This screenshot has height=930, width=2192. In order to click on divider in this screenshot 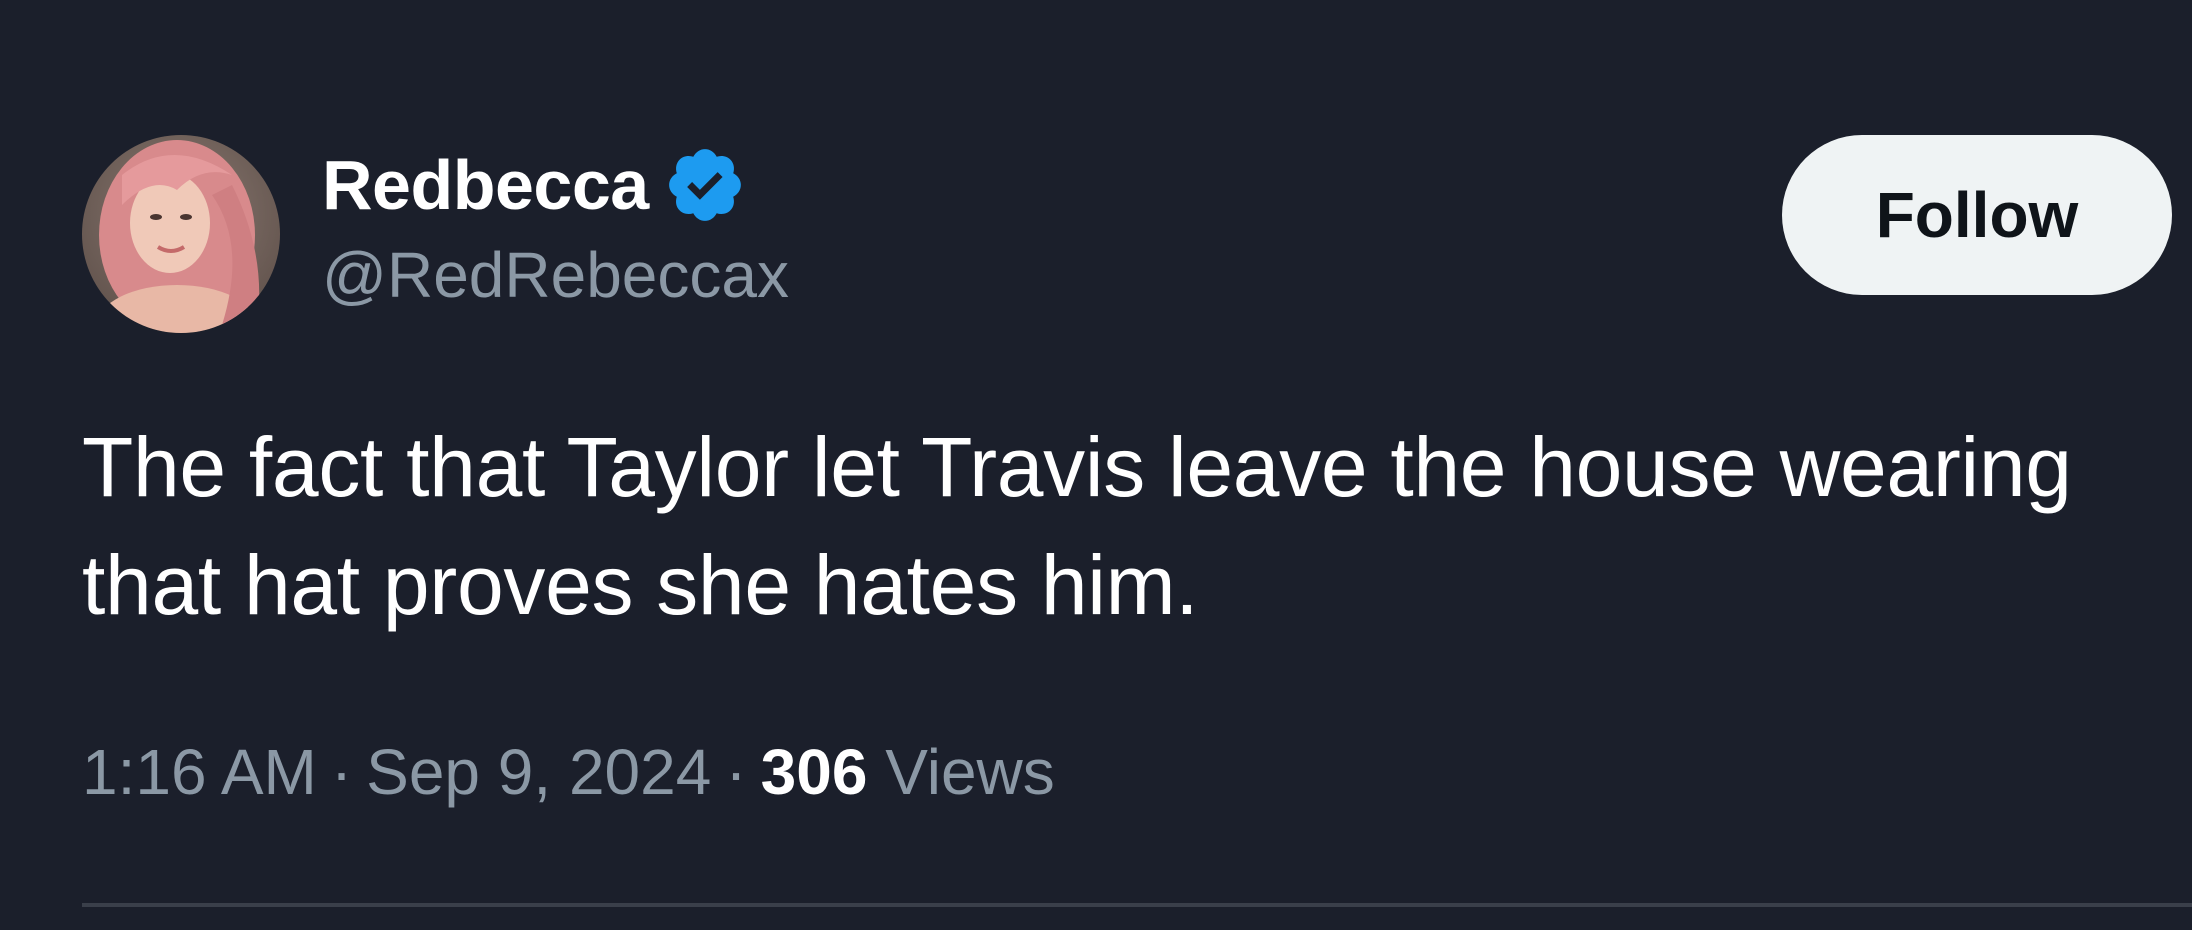, I will do `click(1137, 905)`.